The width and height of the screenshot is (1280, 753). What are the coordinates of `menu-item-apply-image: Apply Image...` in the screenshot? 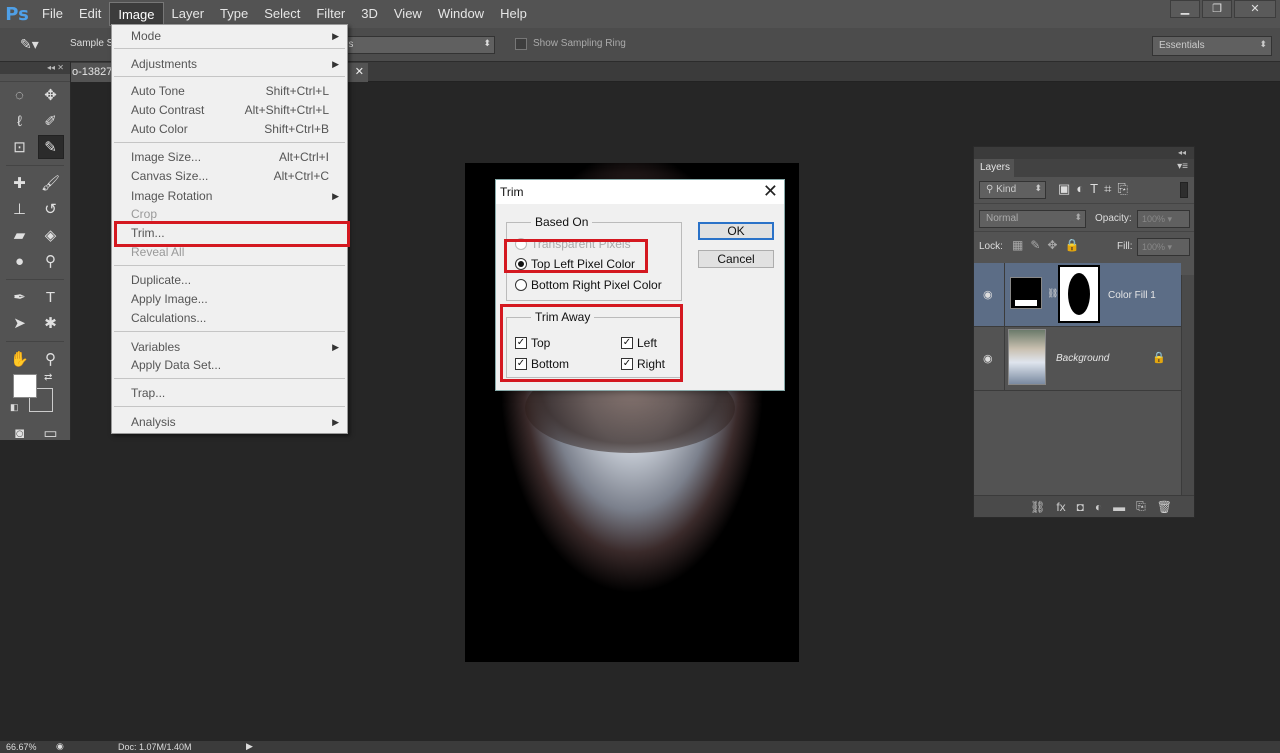 It's located at (229, 299).